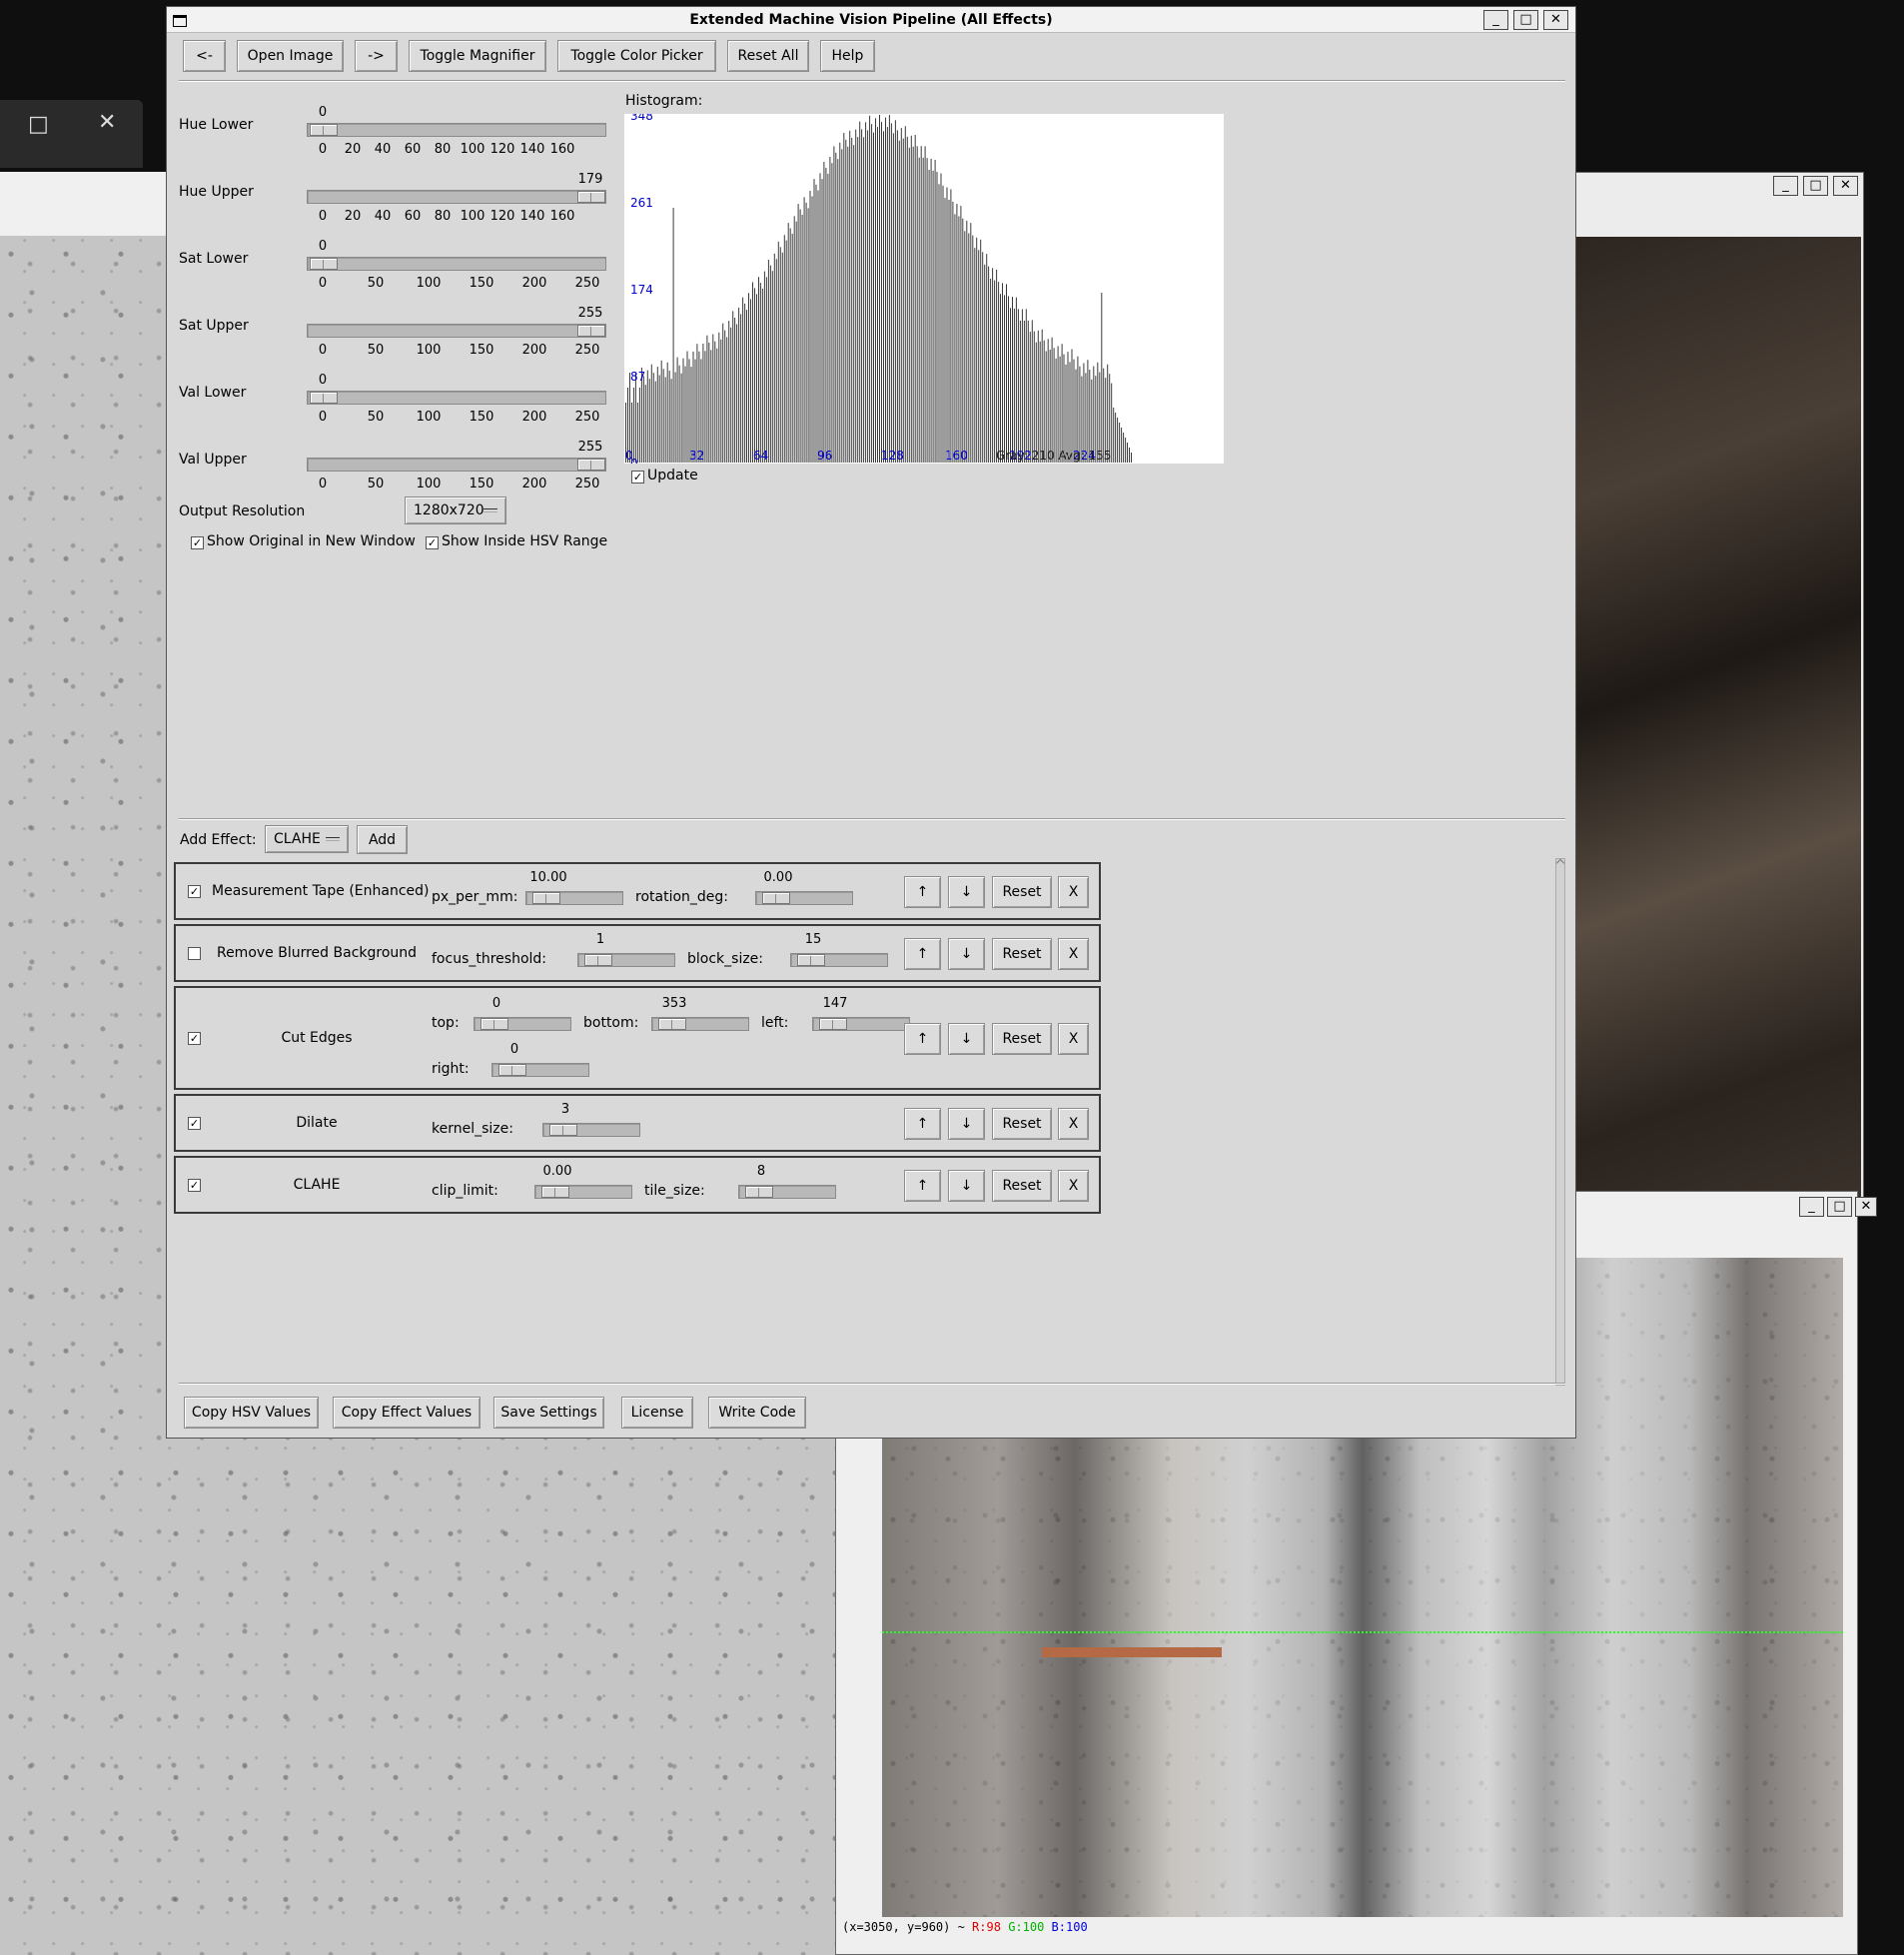 Image resolution: width=1904 pixels, height=1955 pixels. Describe the element at coordinates (1560, 1122) in the screenshot. I see `effects-scrollbar` at that location.